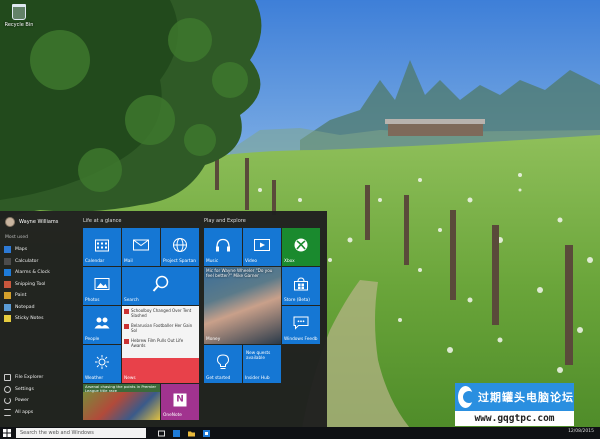 Image resolution: width=600 pixels, height=439 pixels. I want to click on windows-logo-icon, so click(7, 433).